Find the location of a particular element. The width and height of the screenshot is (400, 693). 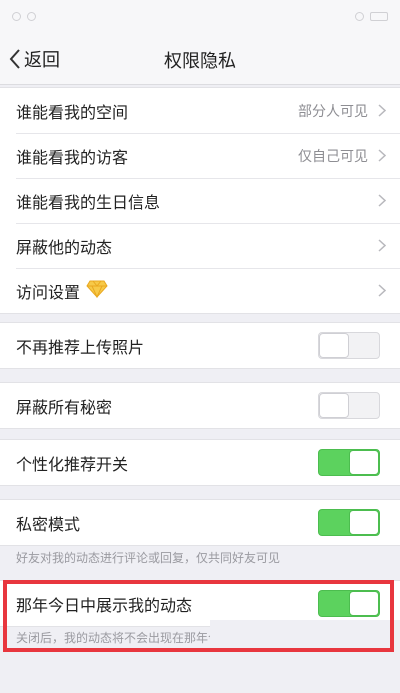

row-label: 私密模式 is located at coordinates (48, 524).